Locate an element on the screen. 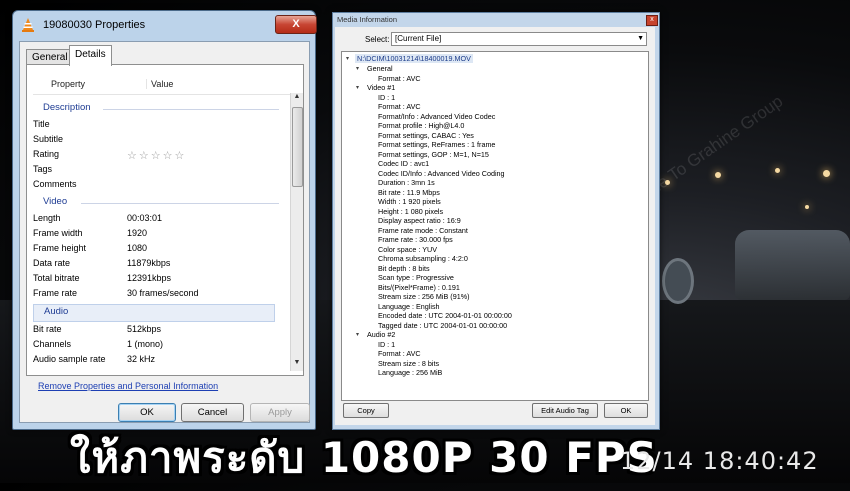 The image size is (850, 491). tree-item: Format/Info : Advanced Video Codec is located at coordinates (437, 116).